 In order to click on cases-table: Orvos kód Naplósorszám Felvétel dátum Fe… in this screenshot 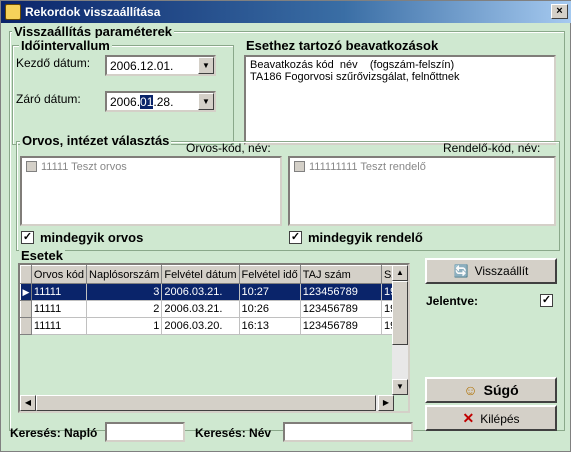, I will do `click(214, 300)`.